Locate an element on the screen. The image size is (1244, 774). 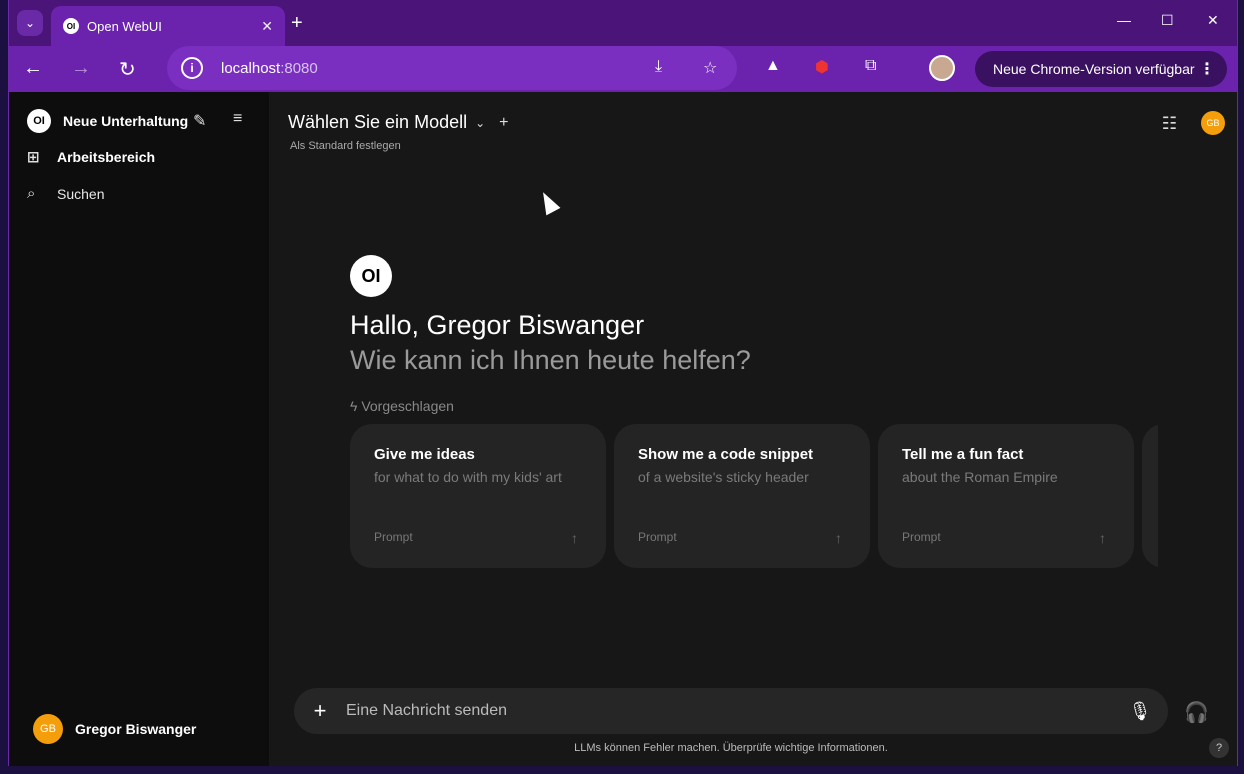
site-info-icon: i is located at coordinates (192, 68).